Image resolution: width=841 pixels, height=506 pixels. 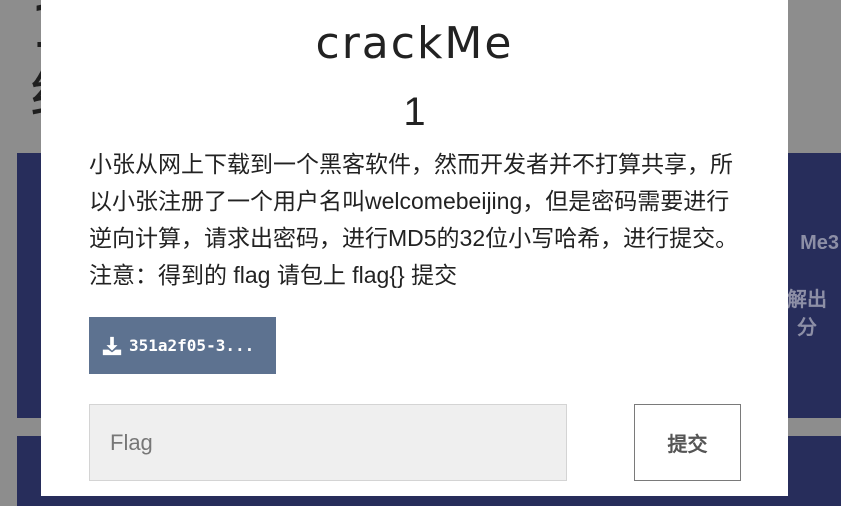 I want to click on background-card-solves: 解出 分, so click(x=807, y=314).